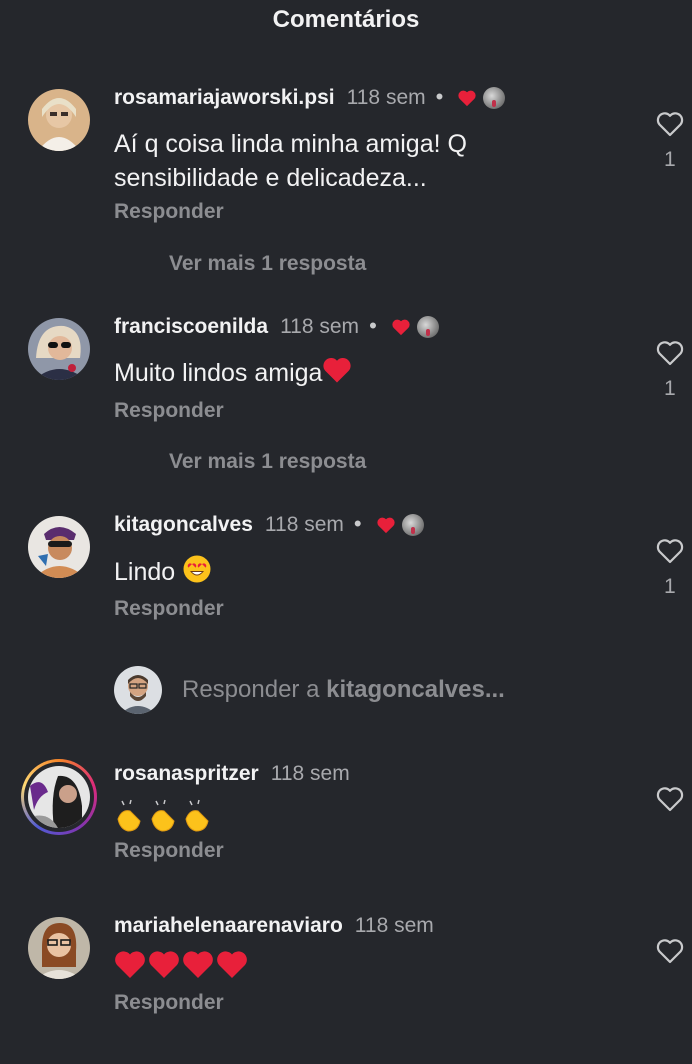  I want to click on comment-username: mariahelenaarenaviaro, so click(228, 926).